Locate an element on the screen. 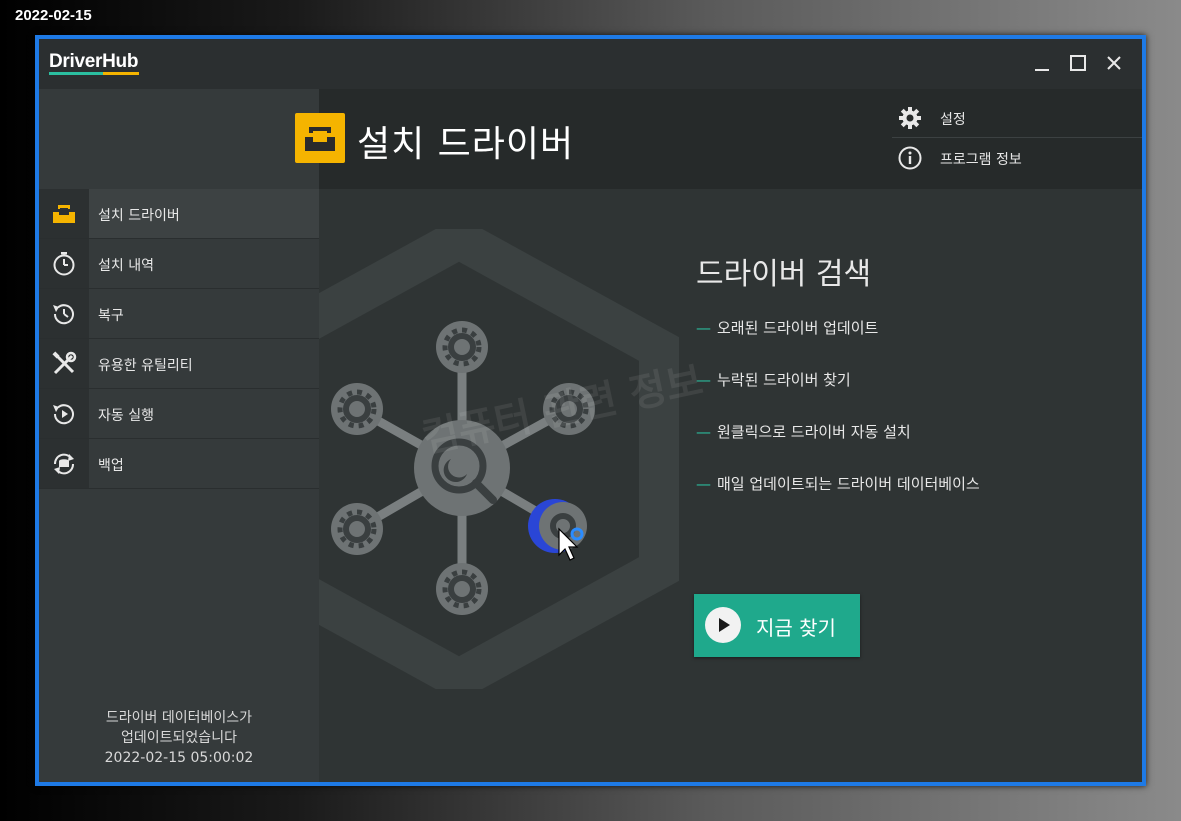 The height and width of the screenshot is (821, 1181). feature-item: — 누락된 드라이버 찾기 is located at coordinates (773, 379).